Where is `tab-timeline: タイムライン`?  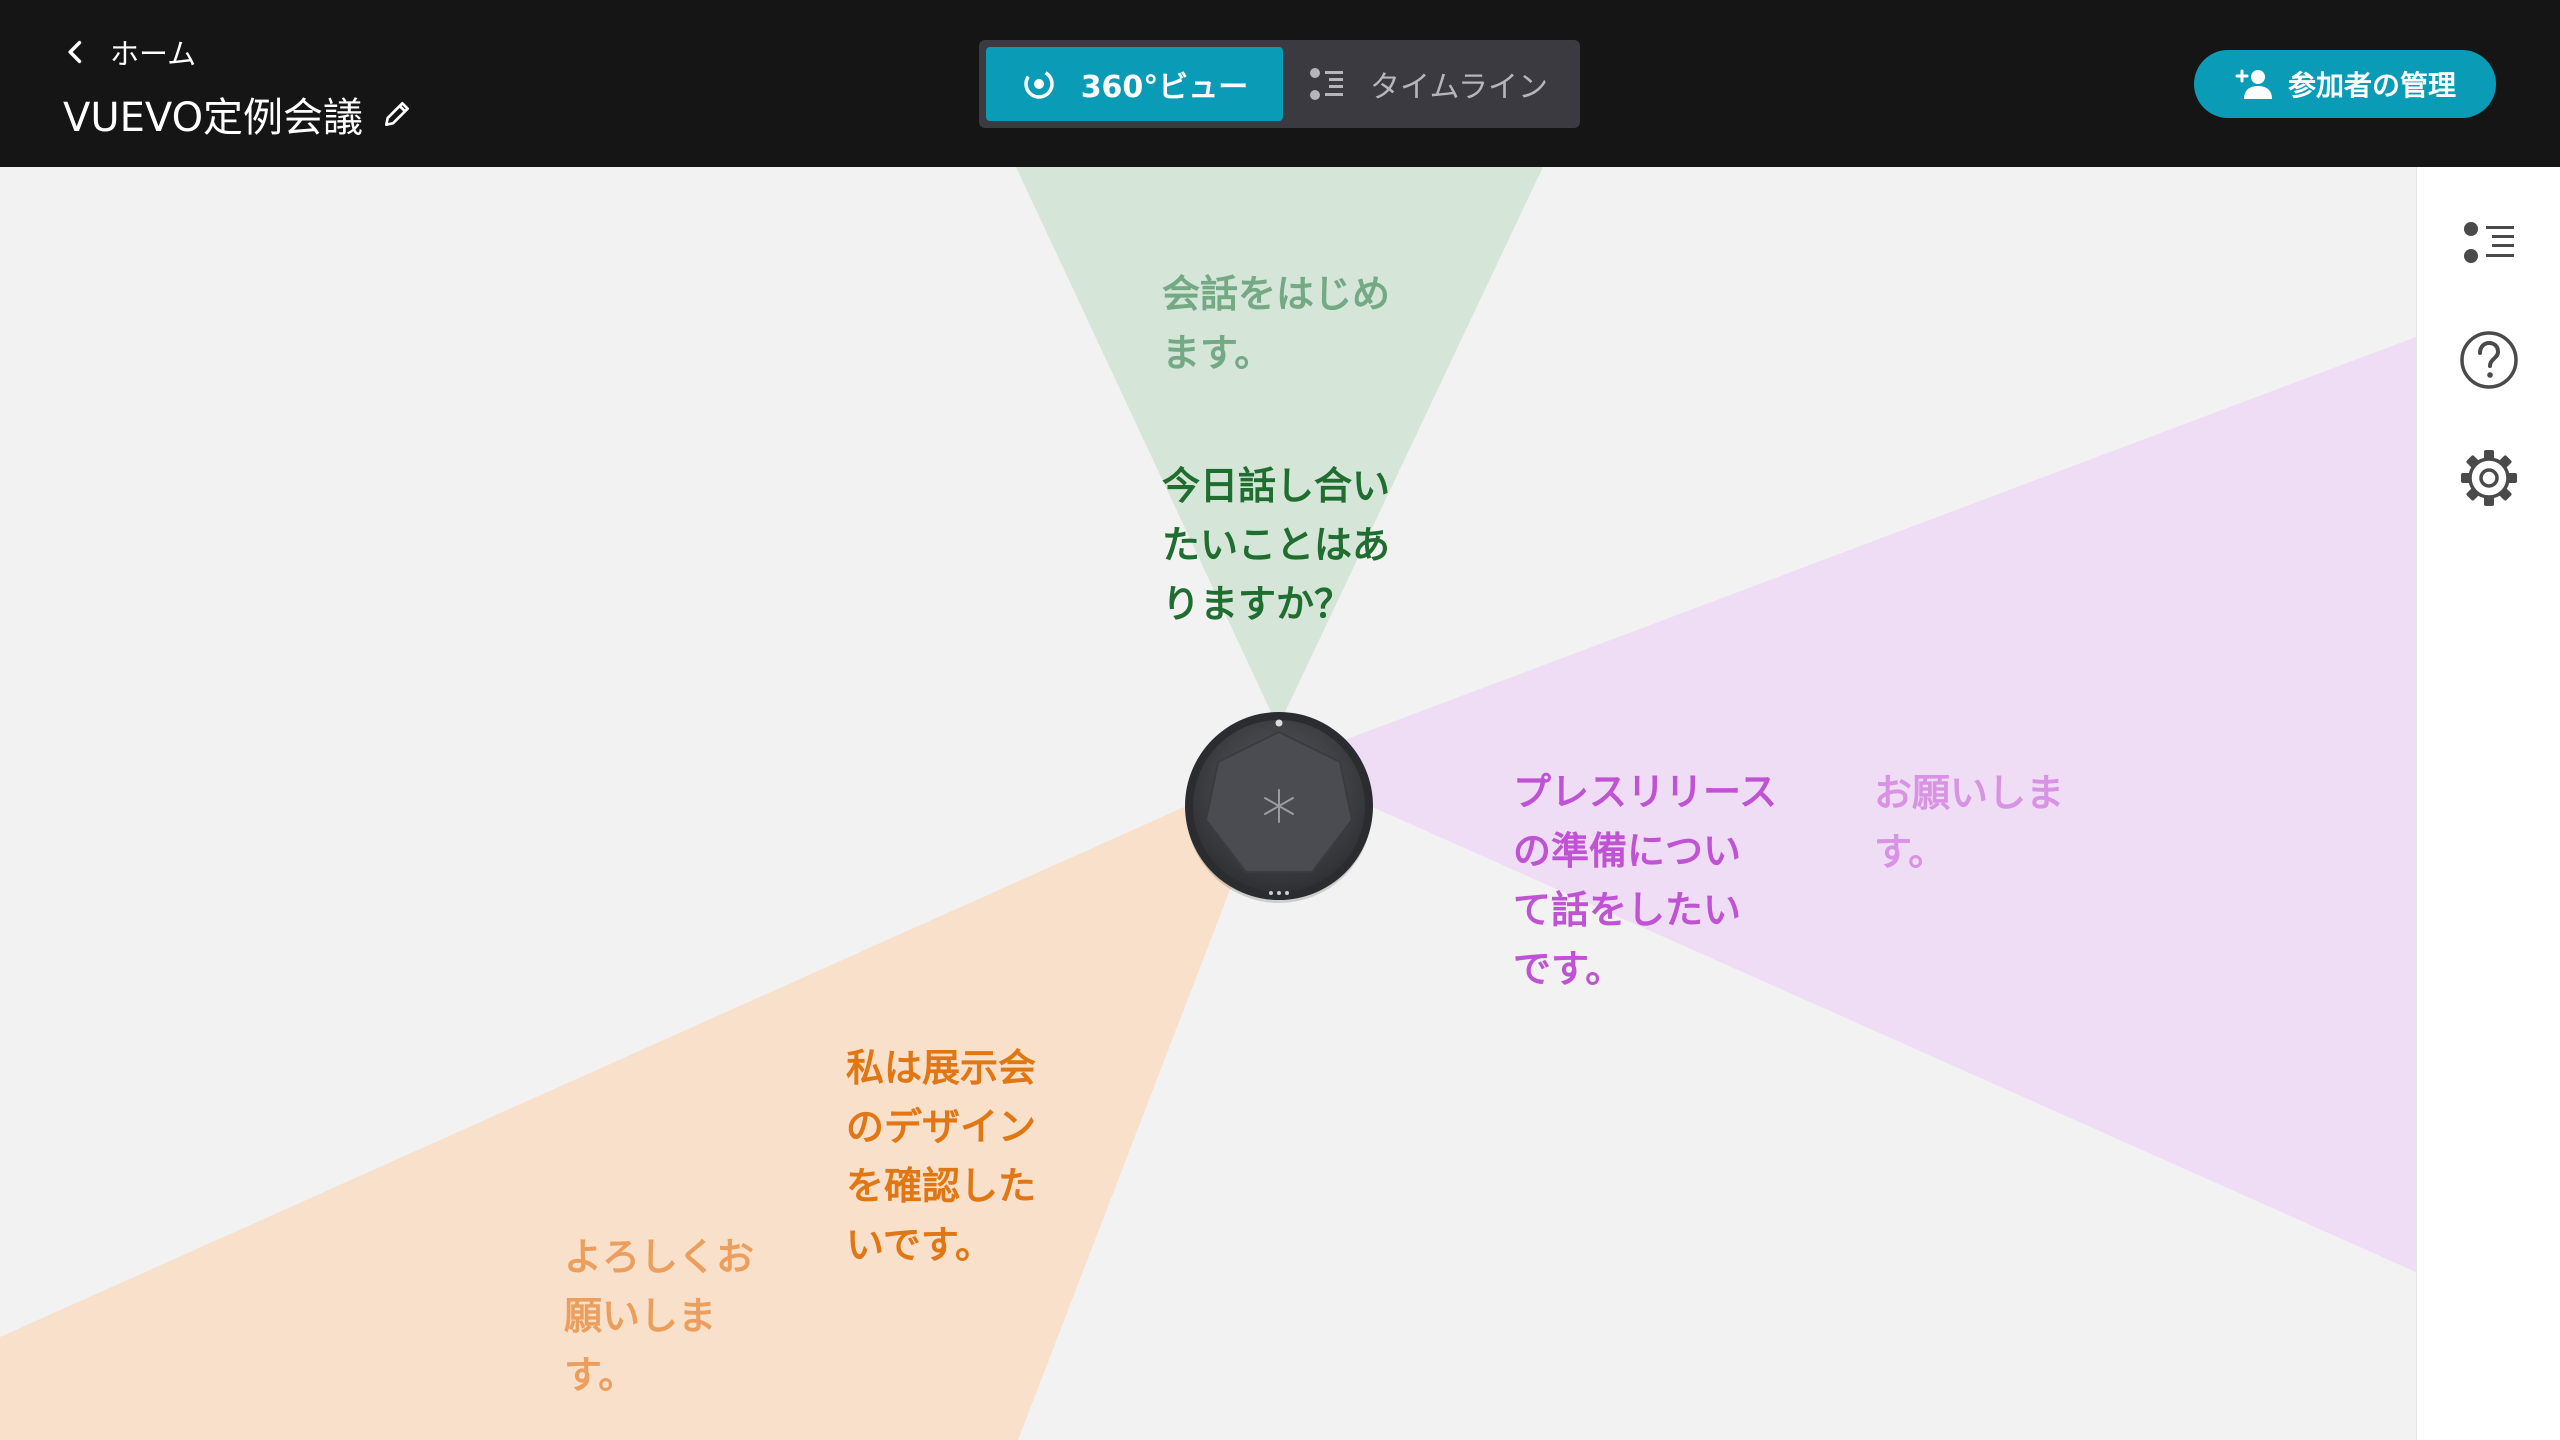 tab-timeline: タイムライン is located at coordinates (1428, 84).